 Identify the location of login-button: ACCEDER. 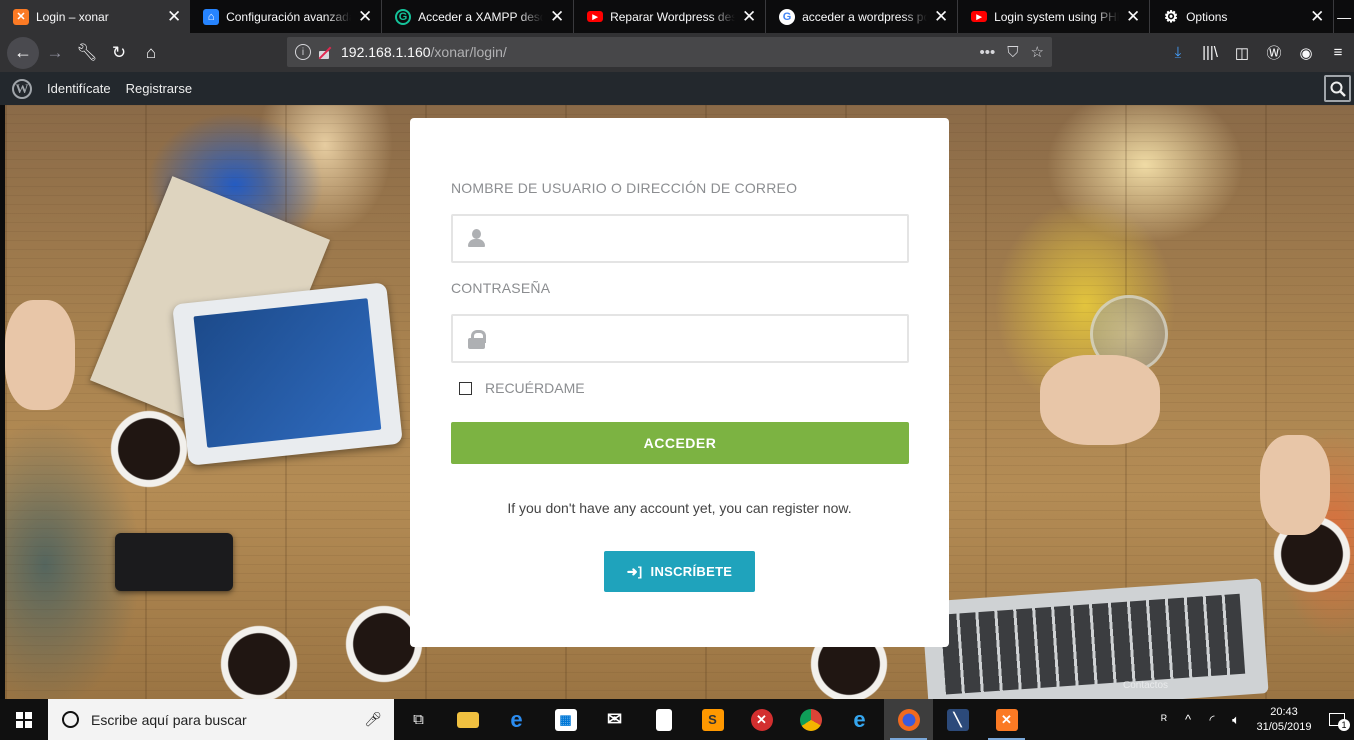
(680, 443).